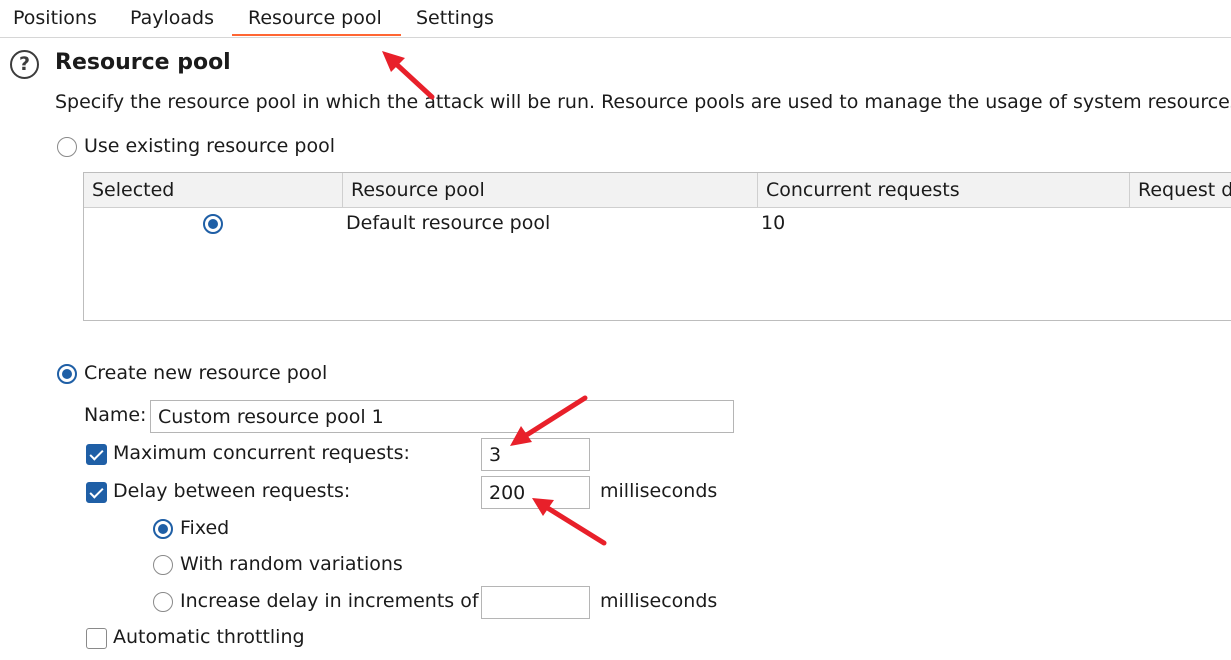 The height and width of the screenshot is (660, 1231). What do you see at coordinates (163, 529) in the screenshot?
I see `delay-fixed-radio` at bounding box center [163, 529].